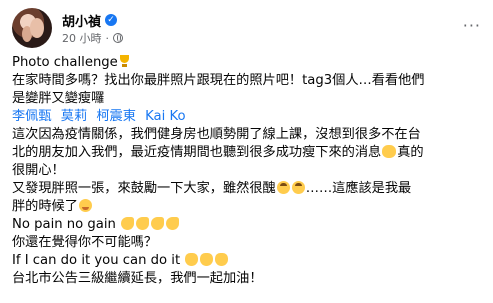  Describe the element at coordinates (64, 224) in the screenshot. I see `content-text: No pain no gain` at that location.